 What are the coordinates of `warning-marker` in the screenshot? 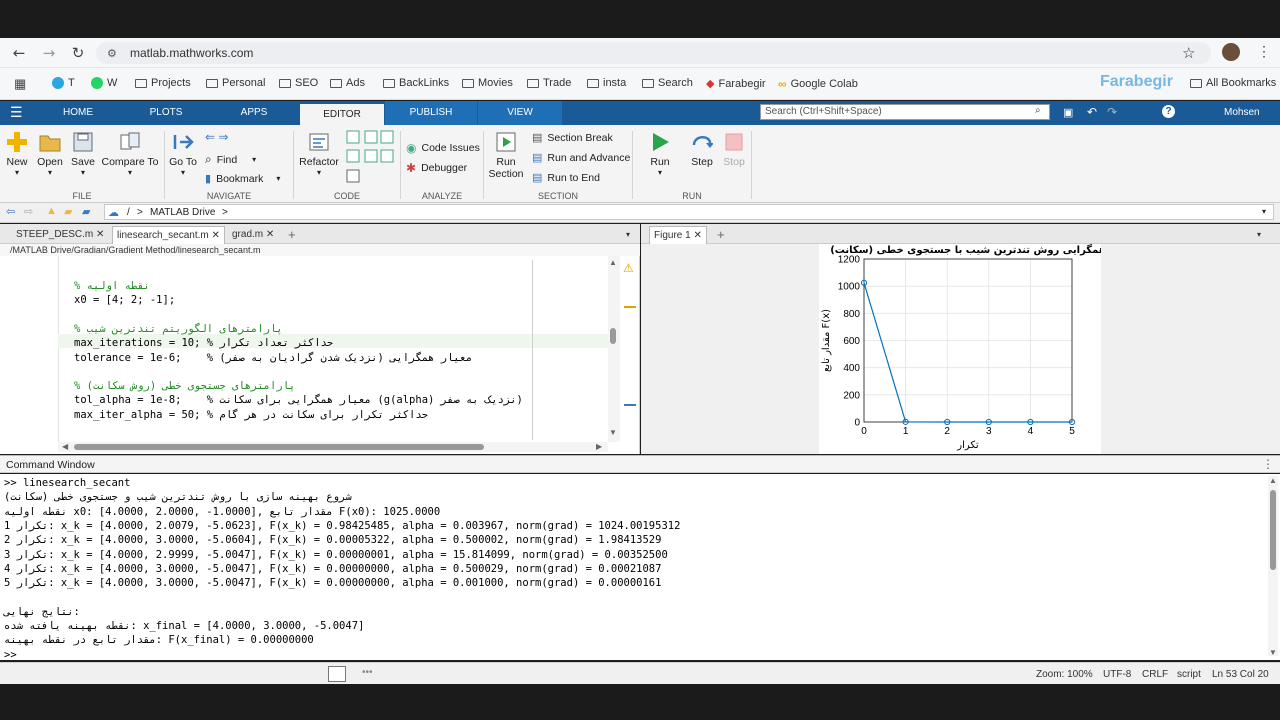 It's located at (630, 307).